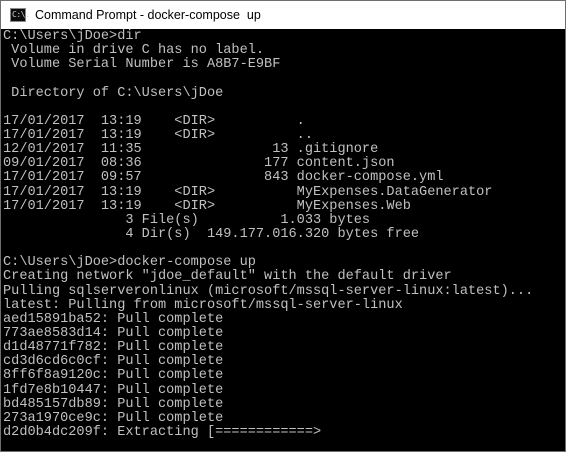  What do you see at coordinates (158, 135) in the screenshot?
I see `console-line: 17/01/2017 13:19 <DIR> ..` at bounding box center [158, 135].